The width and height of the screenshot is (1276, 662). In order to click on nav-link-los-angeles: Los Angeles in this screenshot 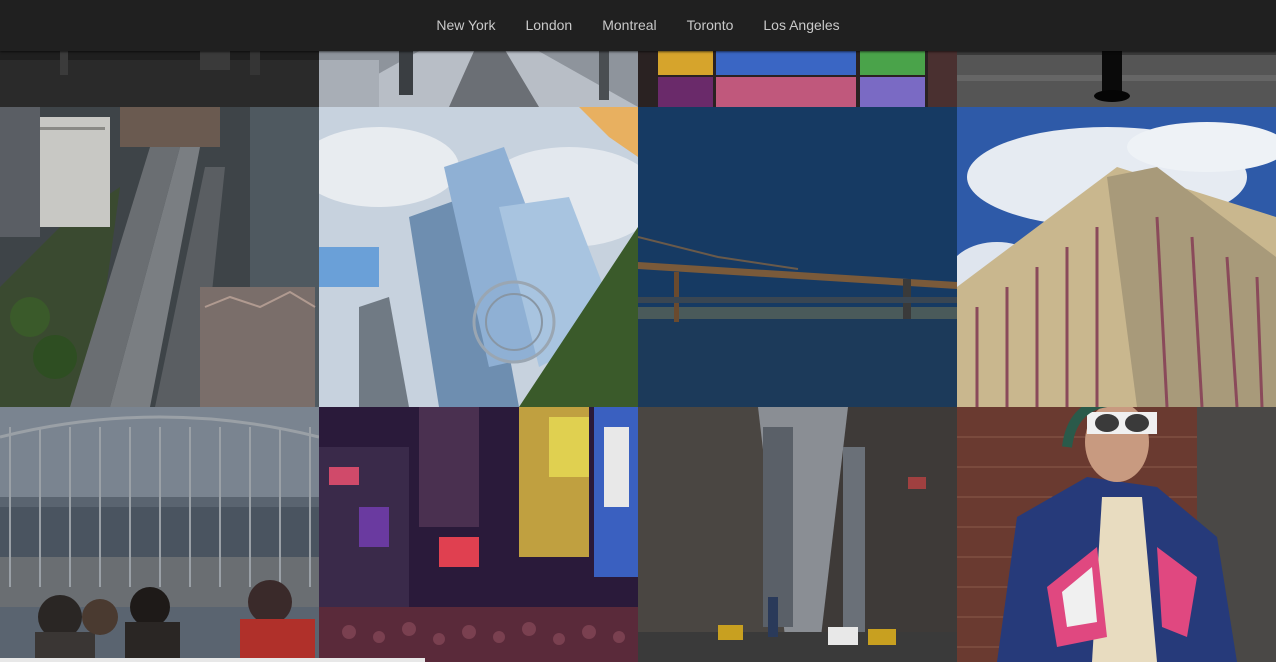, I will do `click(801, 25)`.